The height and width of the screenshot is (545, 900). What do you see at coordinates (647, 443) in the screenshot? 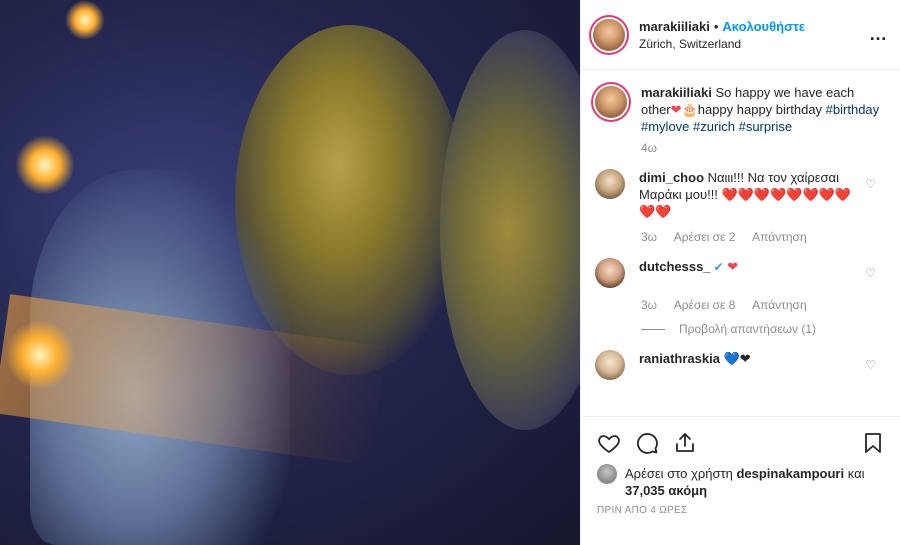
I see `comment-bubble-icon` at bounding box center [647, 443].